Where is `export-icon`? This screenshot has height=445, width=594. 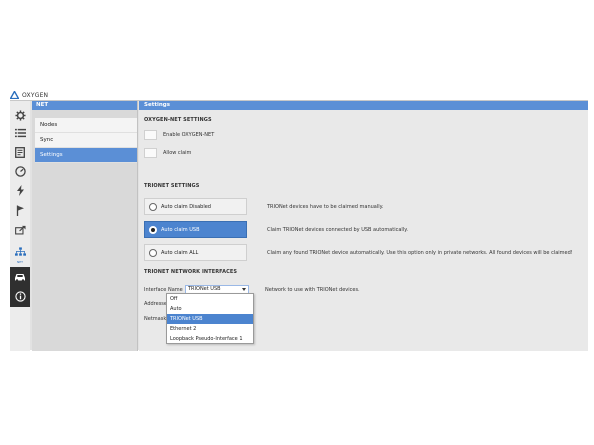
export-icon is located at coordinates (20, 230).